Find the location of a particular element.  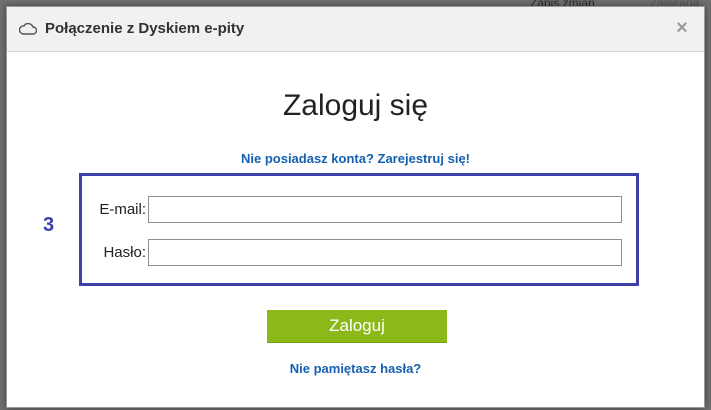

password-label: Hasło: is located at coordinates (124, 252).